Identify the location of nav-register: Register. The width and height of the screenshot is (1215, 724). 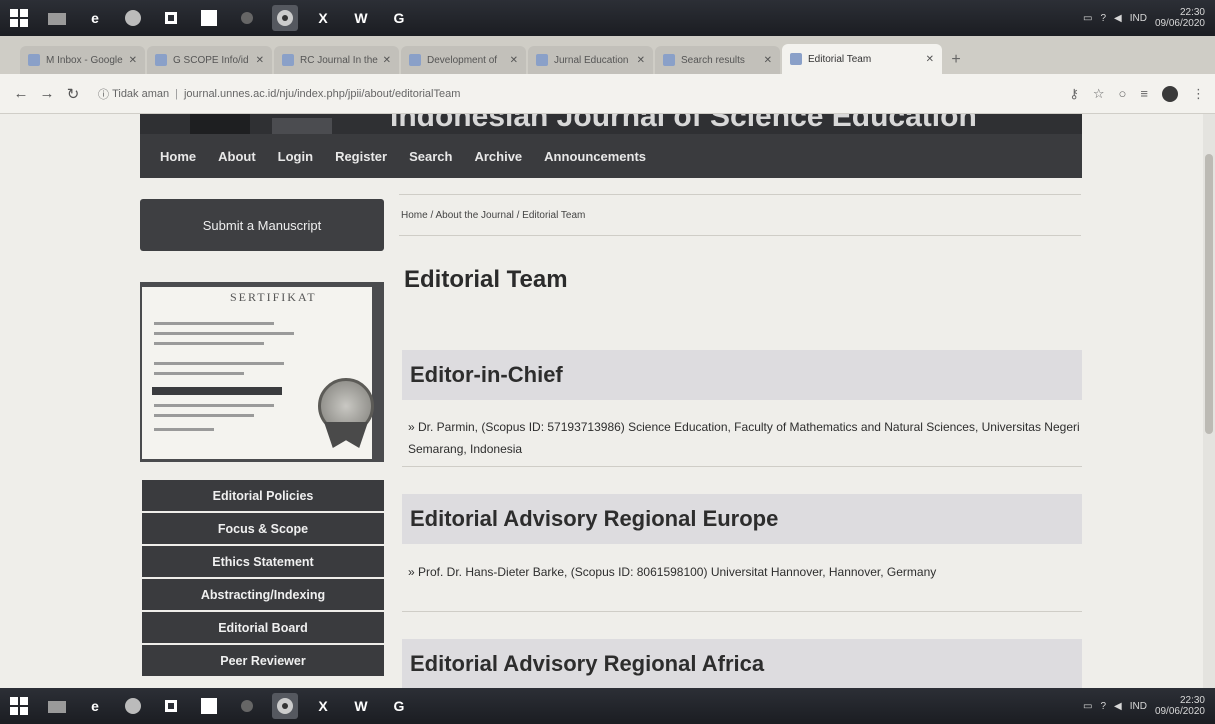
(361, 156).